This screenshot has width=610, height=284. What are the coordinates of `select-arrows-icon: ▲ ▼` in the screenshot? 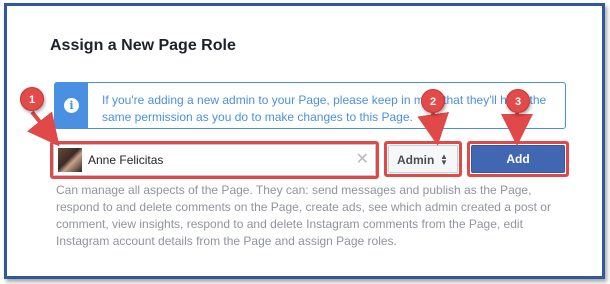 It's located at (444, 159).